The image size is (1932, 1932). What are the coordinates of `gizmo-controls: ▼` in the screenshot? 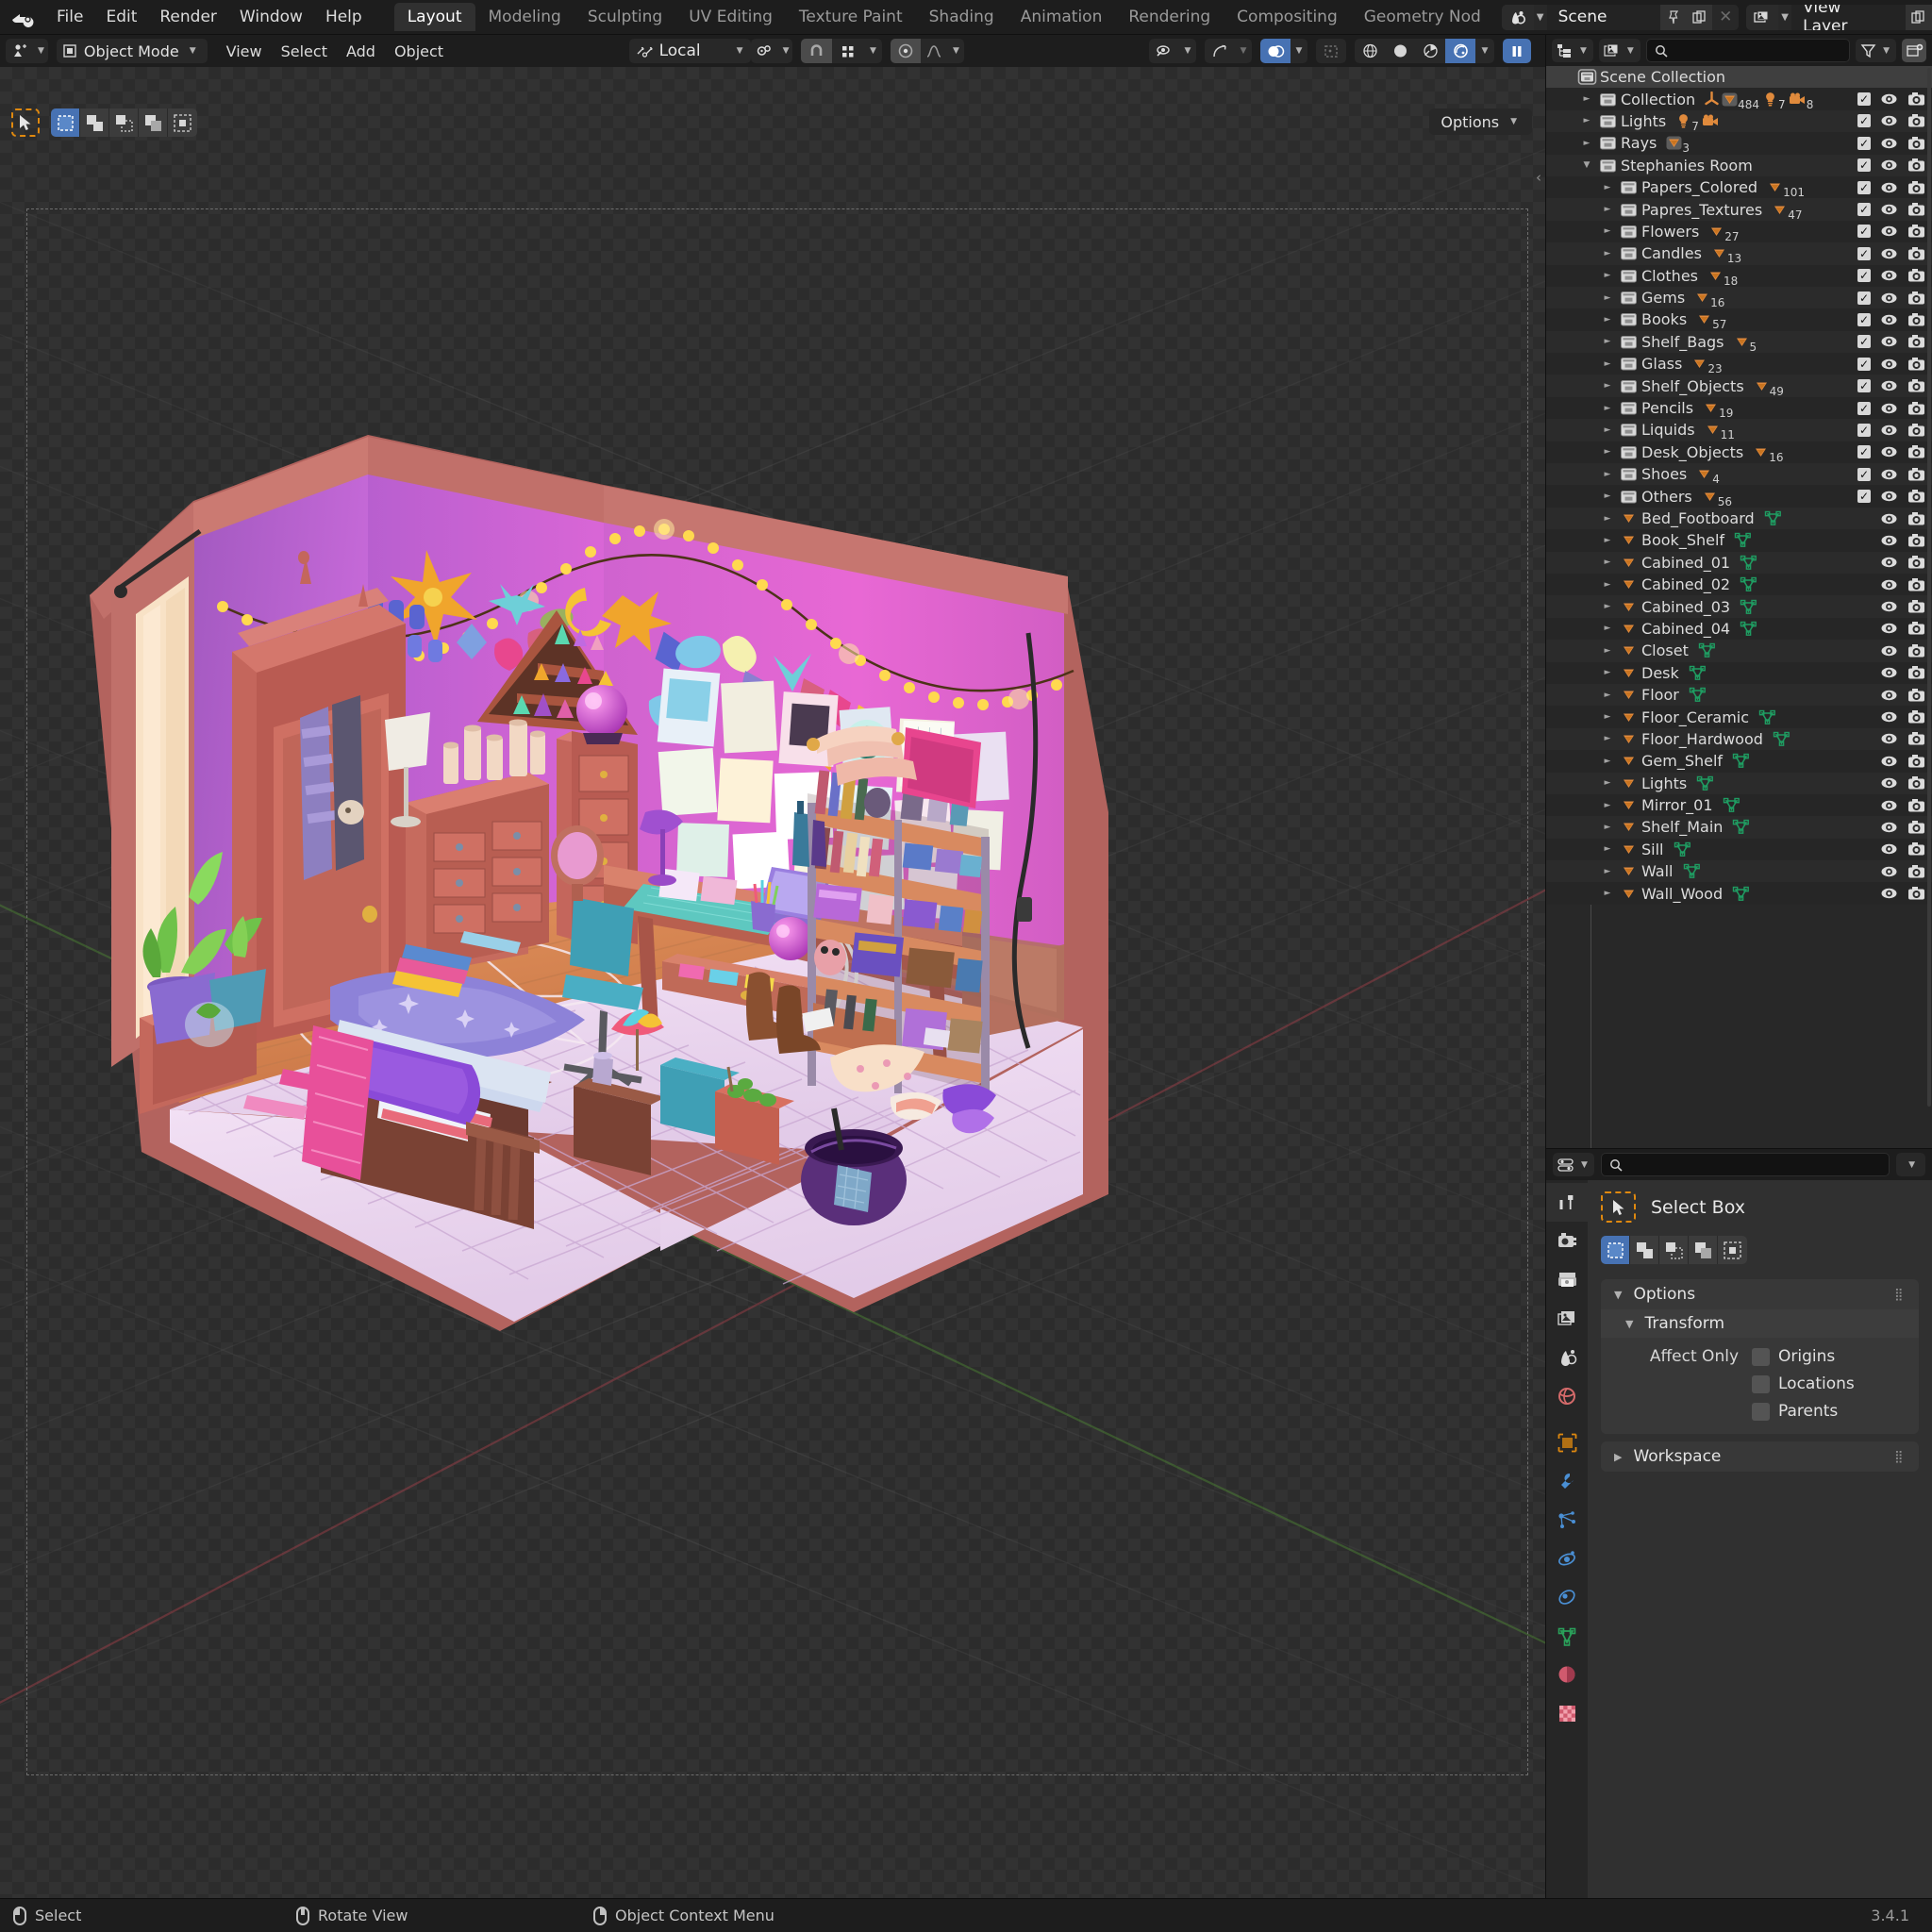 It's located at (1228, 51).